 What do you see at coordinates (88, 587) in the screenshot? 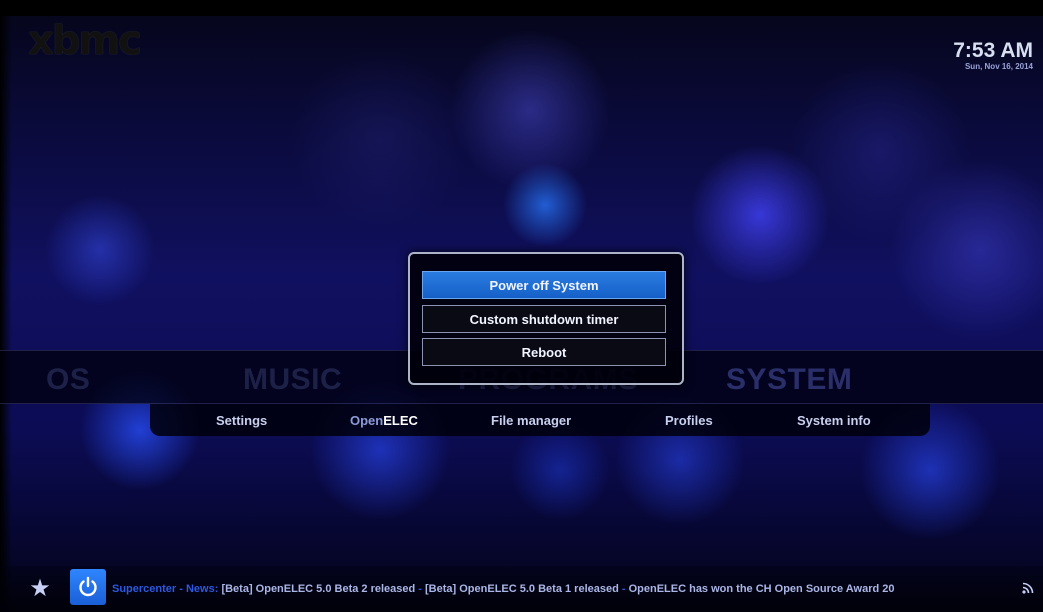
I see `power-icon` at bounding box center [88, 587].